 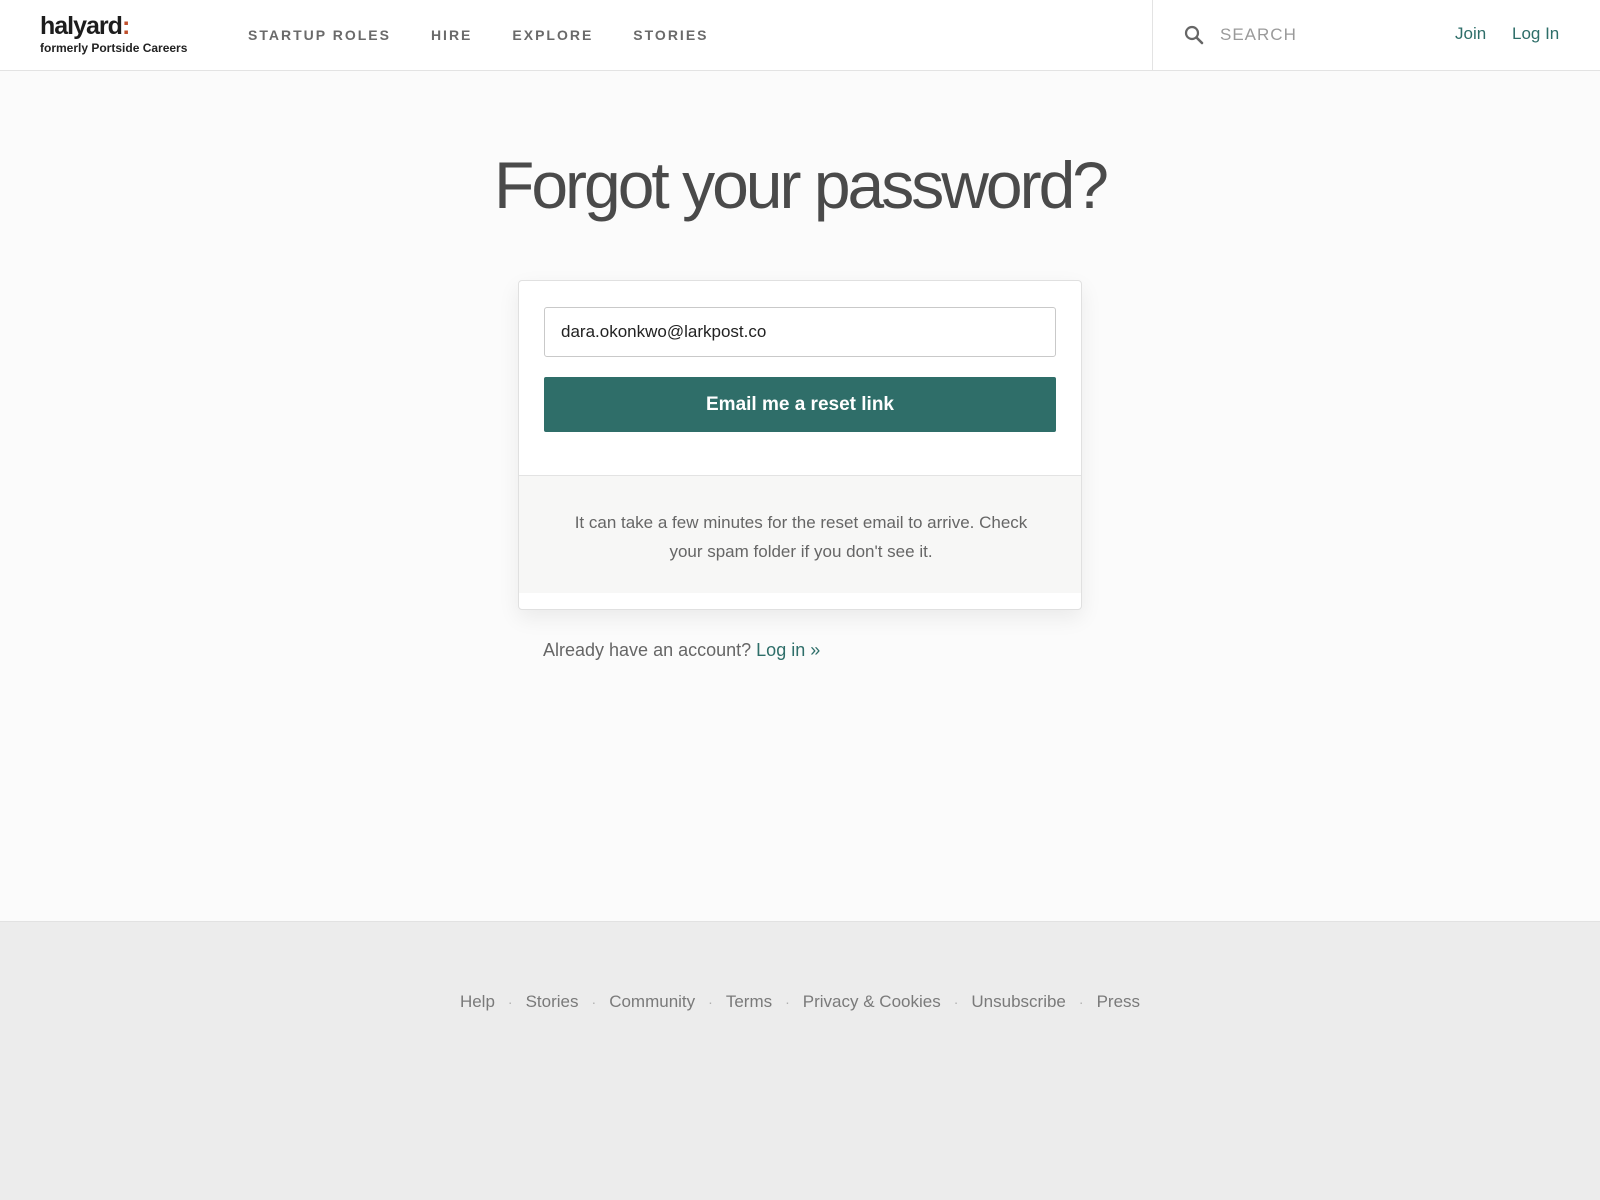 What do you see at coordinates (647, 650) in the screenshot?
I see `already-text: Already have an account?` at bounding box center [647, 650].